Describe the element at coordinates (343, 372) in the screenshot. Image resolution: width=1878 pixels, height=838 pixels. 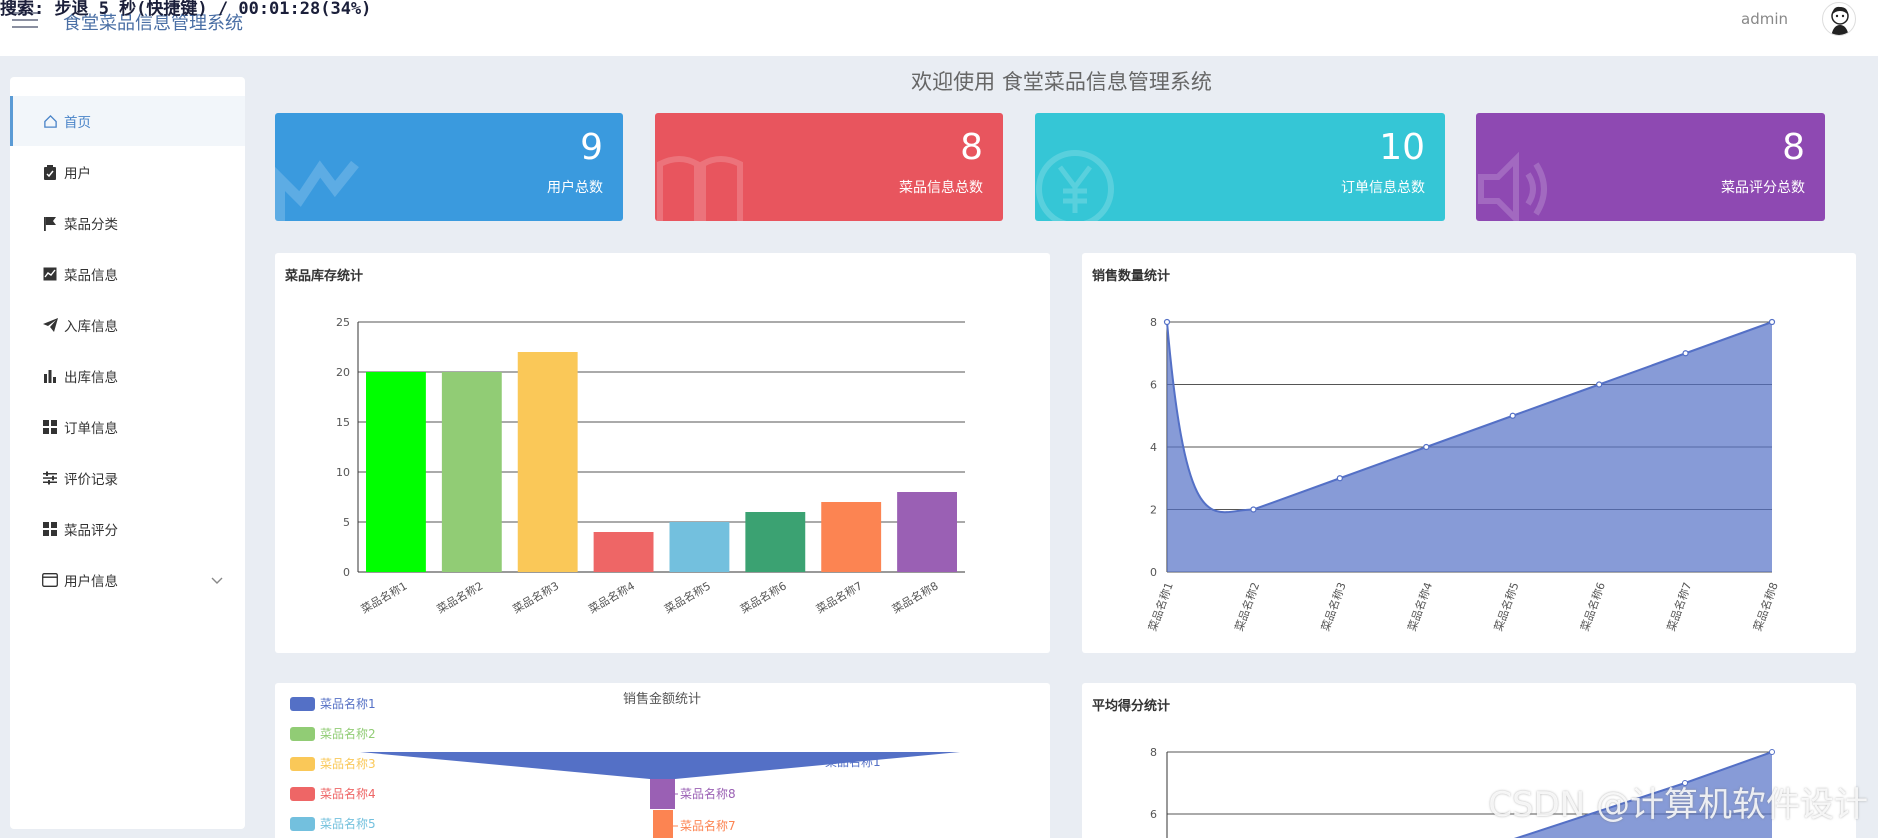
I see `y-tick-label: 20` at that location.